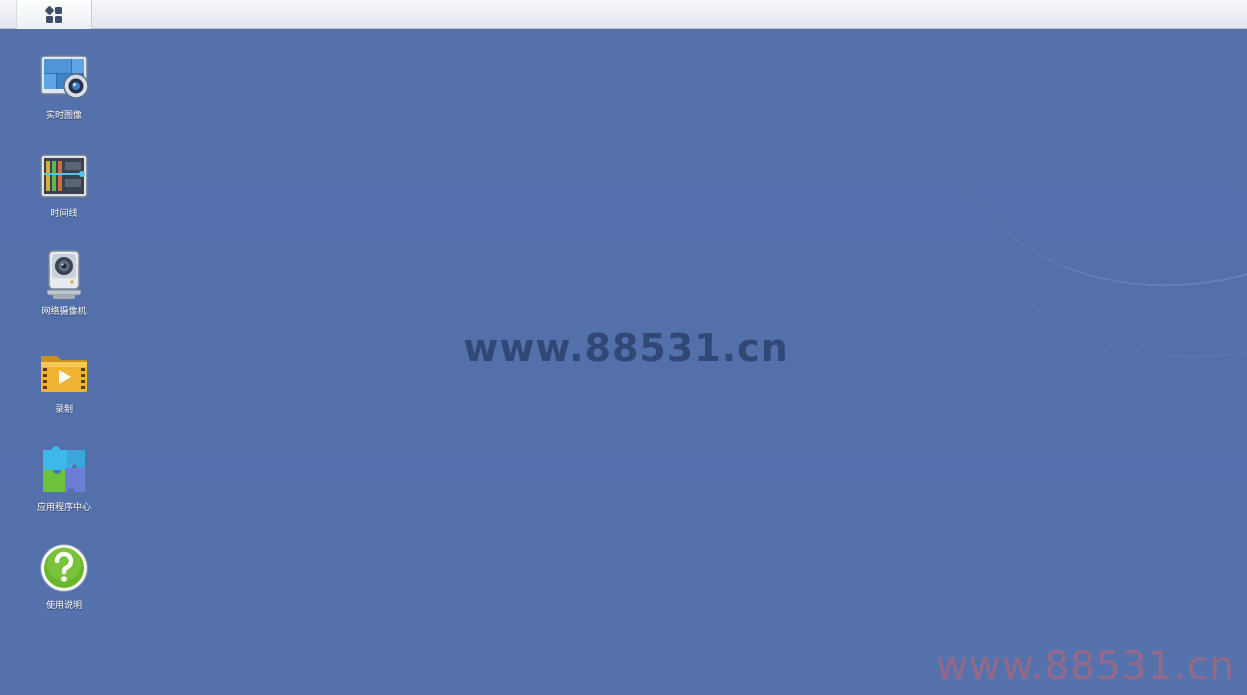  I want to click on desktop-icon-ip-camera: 网络摄像机, so click(64, 290).